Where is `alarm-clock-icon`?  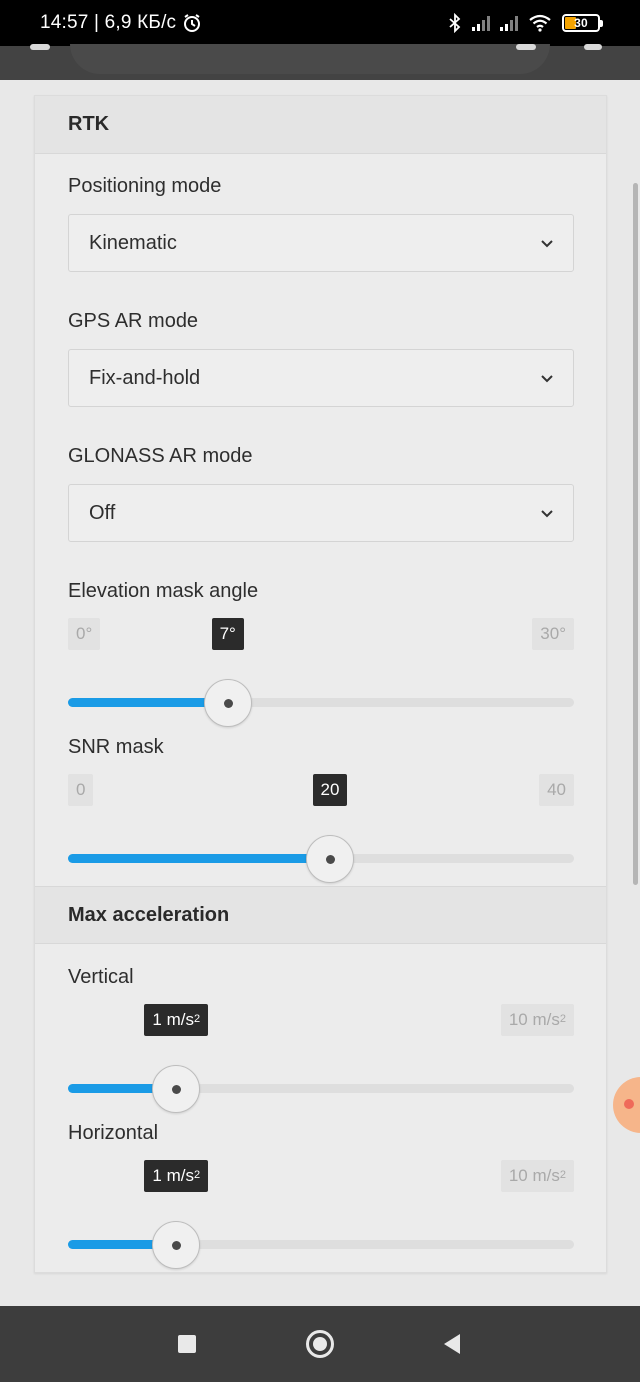 alarm-clock-icon is located at coordinates (192, 23).